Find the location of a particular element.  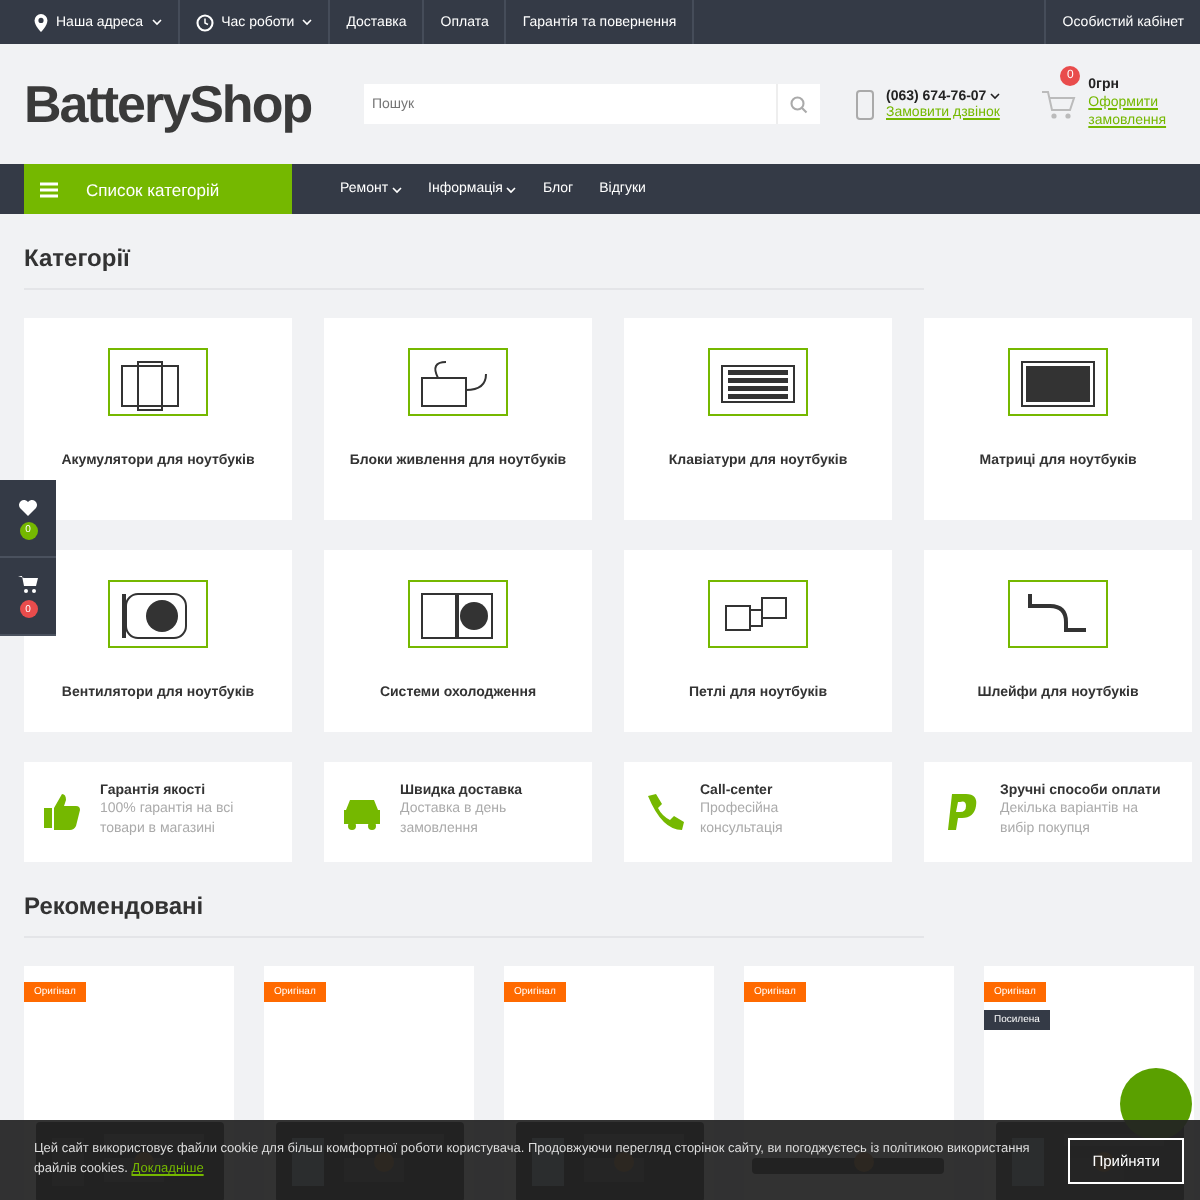

section-title: Рекомендовані is located at coordinates (474, 900).